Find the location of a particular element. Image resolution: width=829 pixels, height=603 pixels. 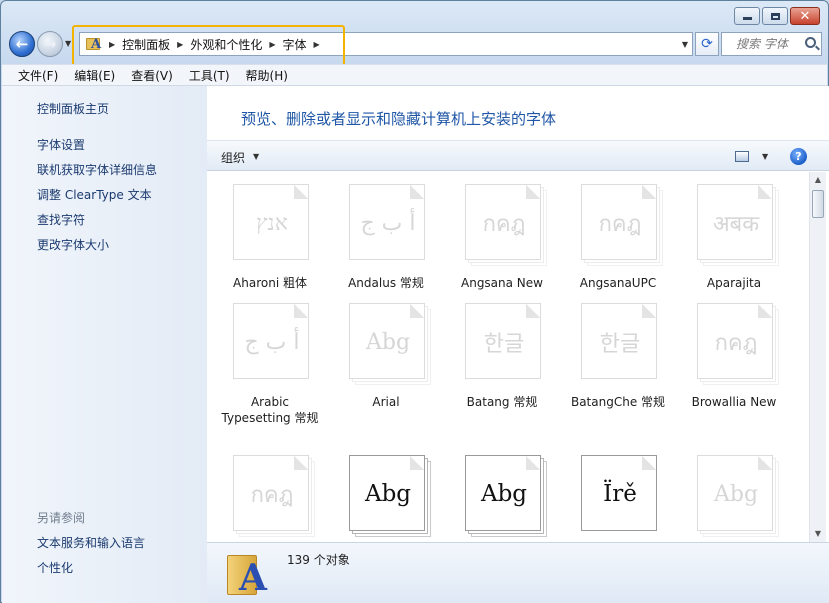

close-icon: ✕ is located at coordinates (805, 16).